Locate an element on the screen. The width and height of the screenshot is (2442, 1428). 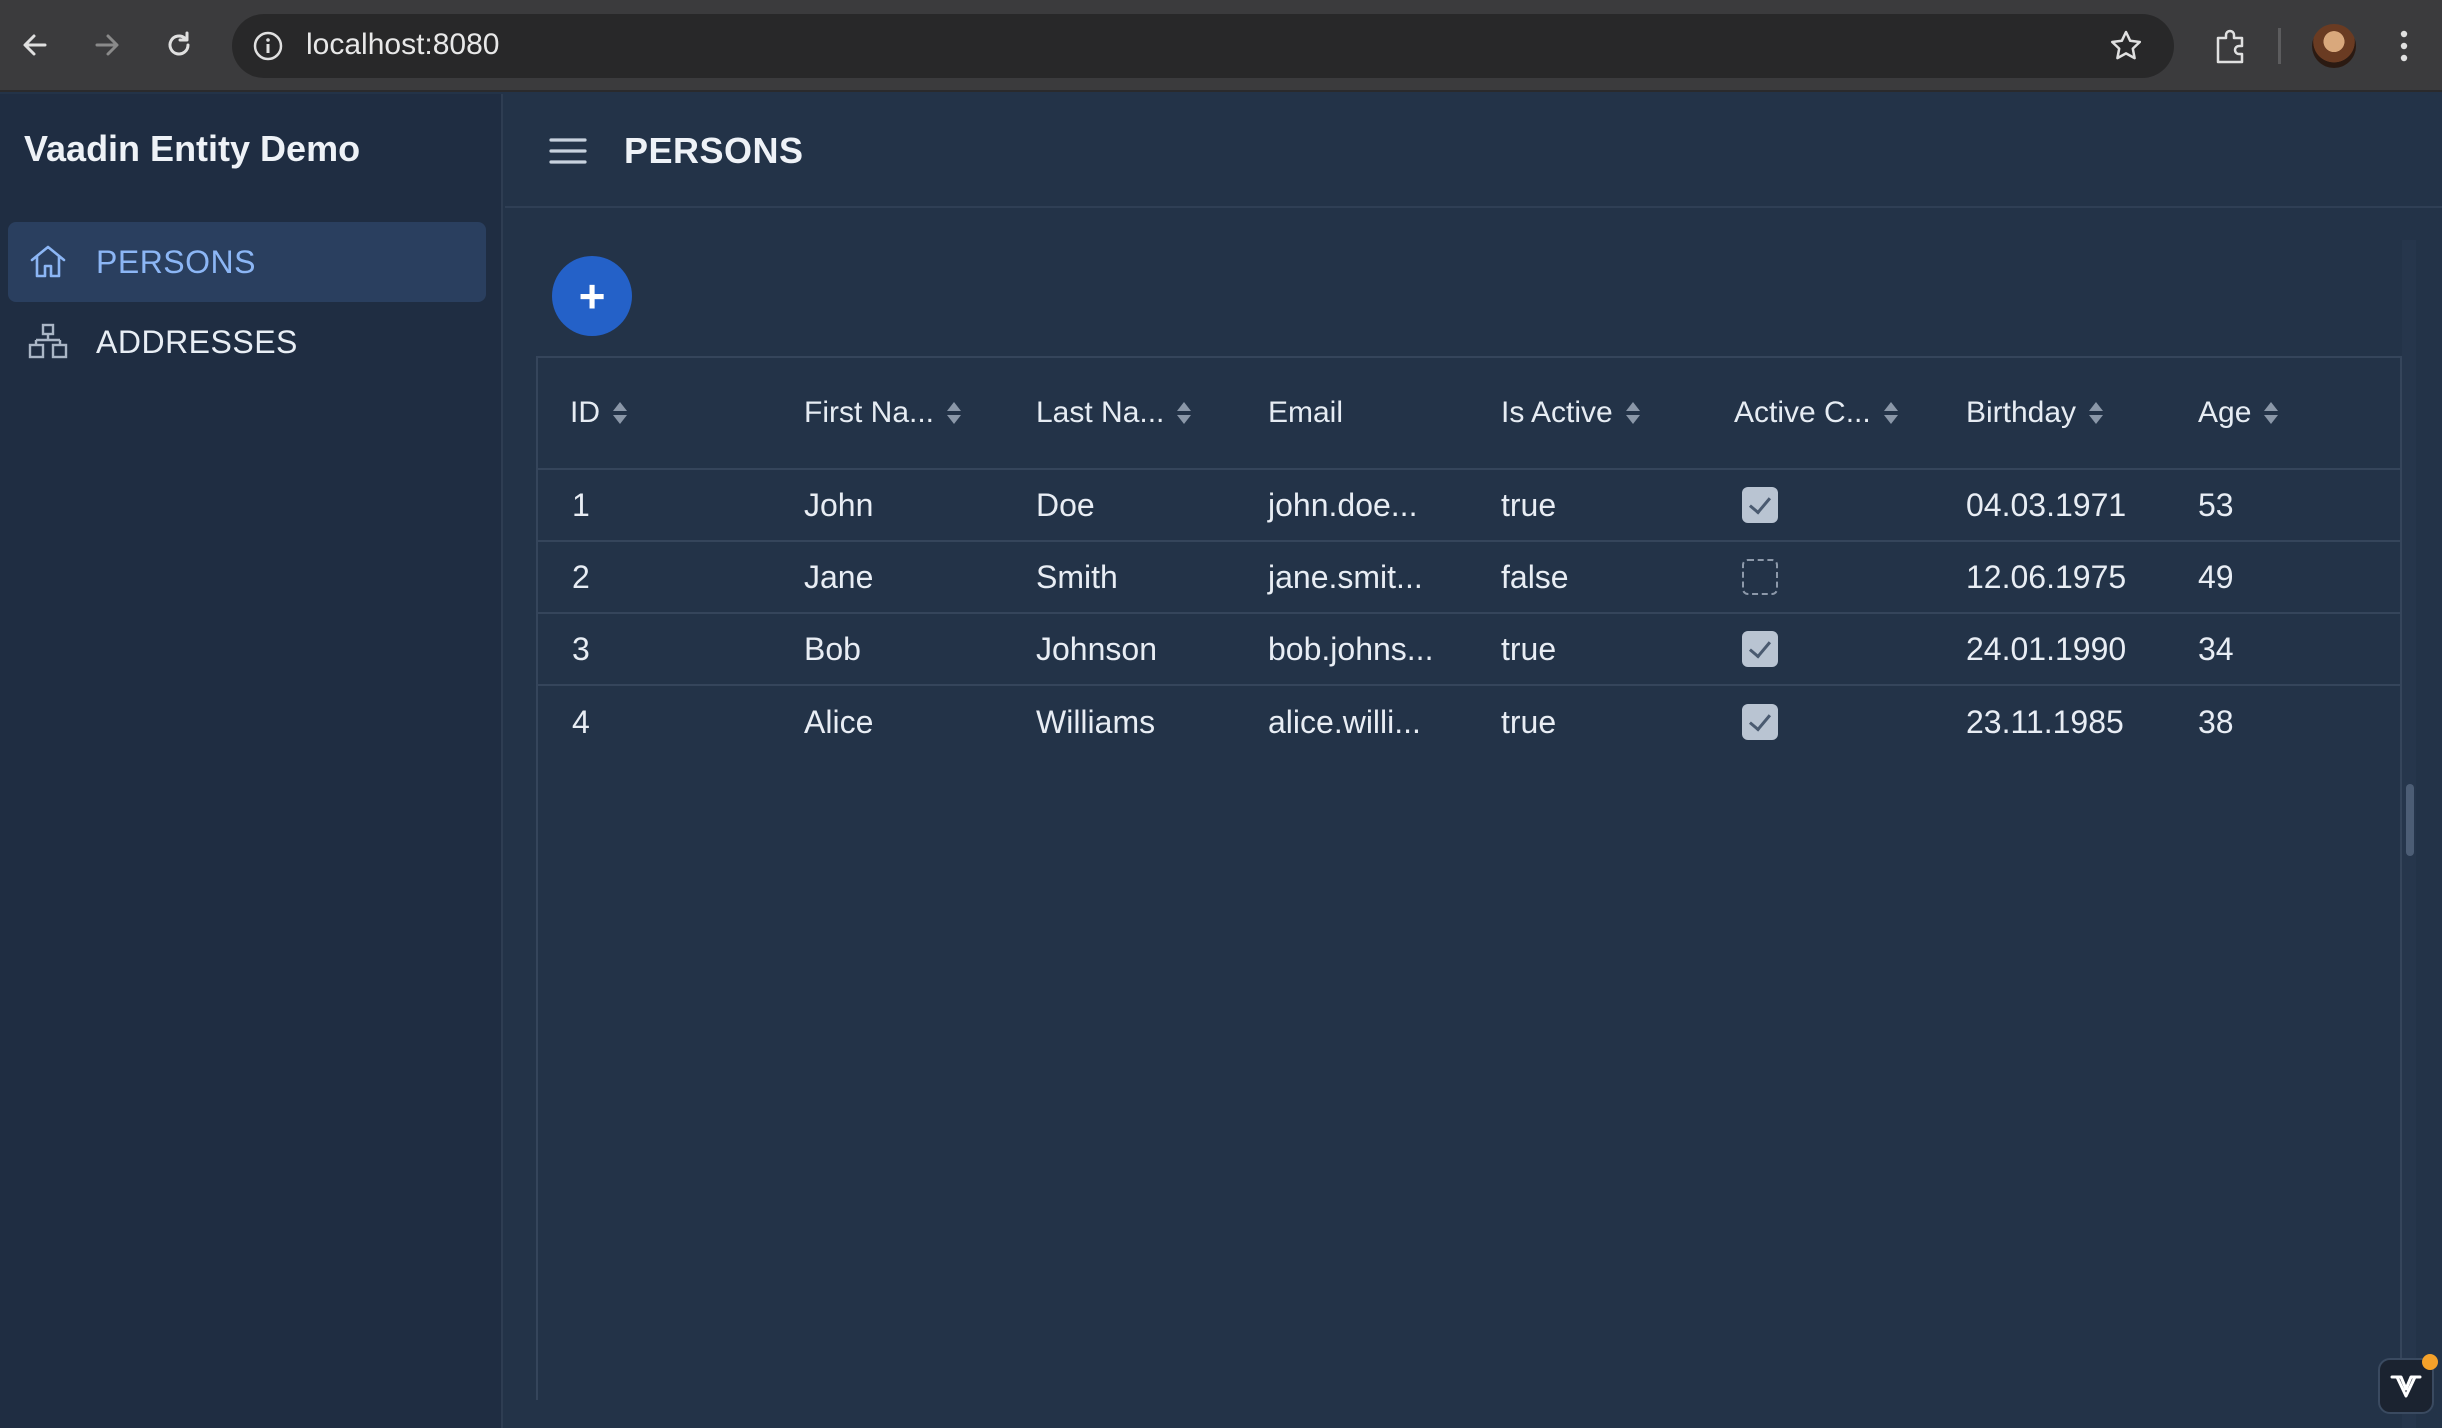
cell-last-name: Johnson is located at coordinates (1096, 648).